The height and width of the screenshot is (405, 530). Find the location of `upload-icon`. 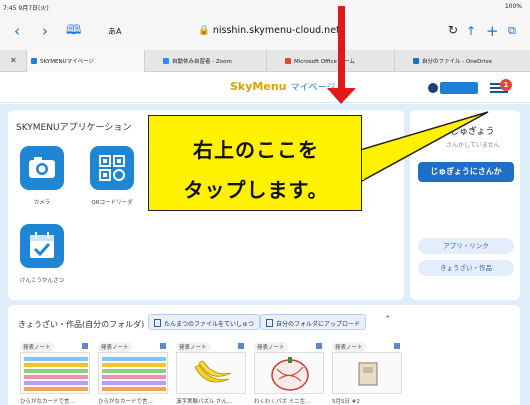

upload-icon is located at coordinates (269, 323).